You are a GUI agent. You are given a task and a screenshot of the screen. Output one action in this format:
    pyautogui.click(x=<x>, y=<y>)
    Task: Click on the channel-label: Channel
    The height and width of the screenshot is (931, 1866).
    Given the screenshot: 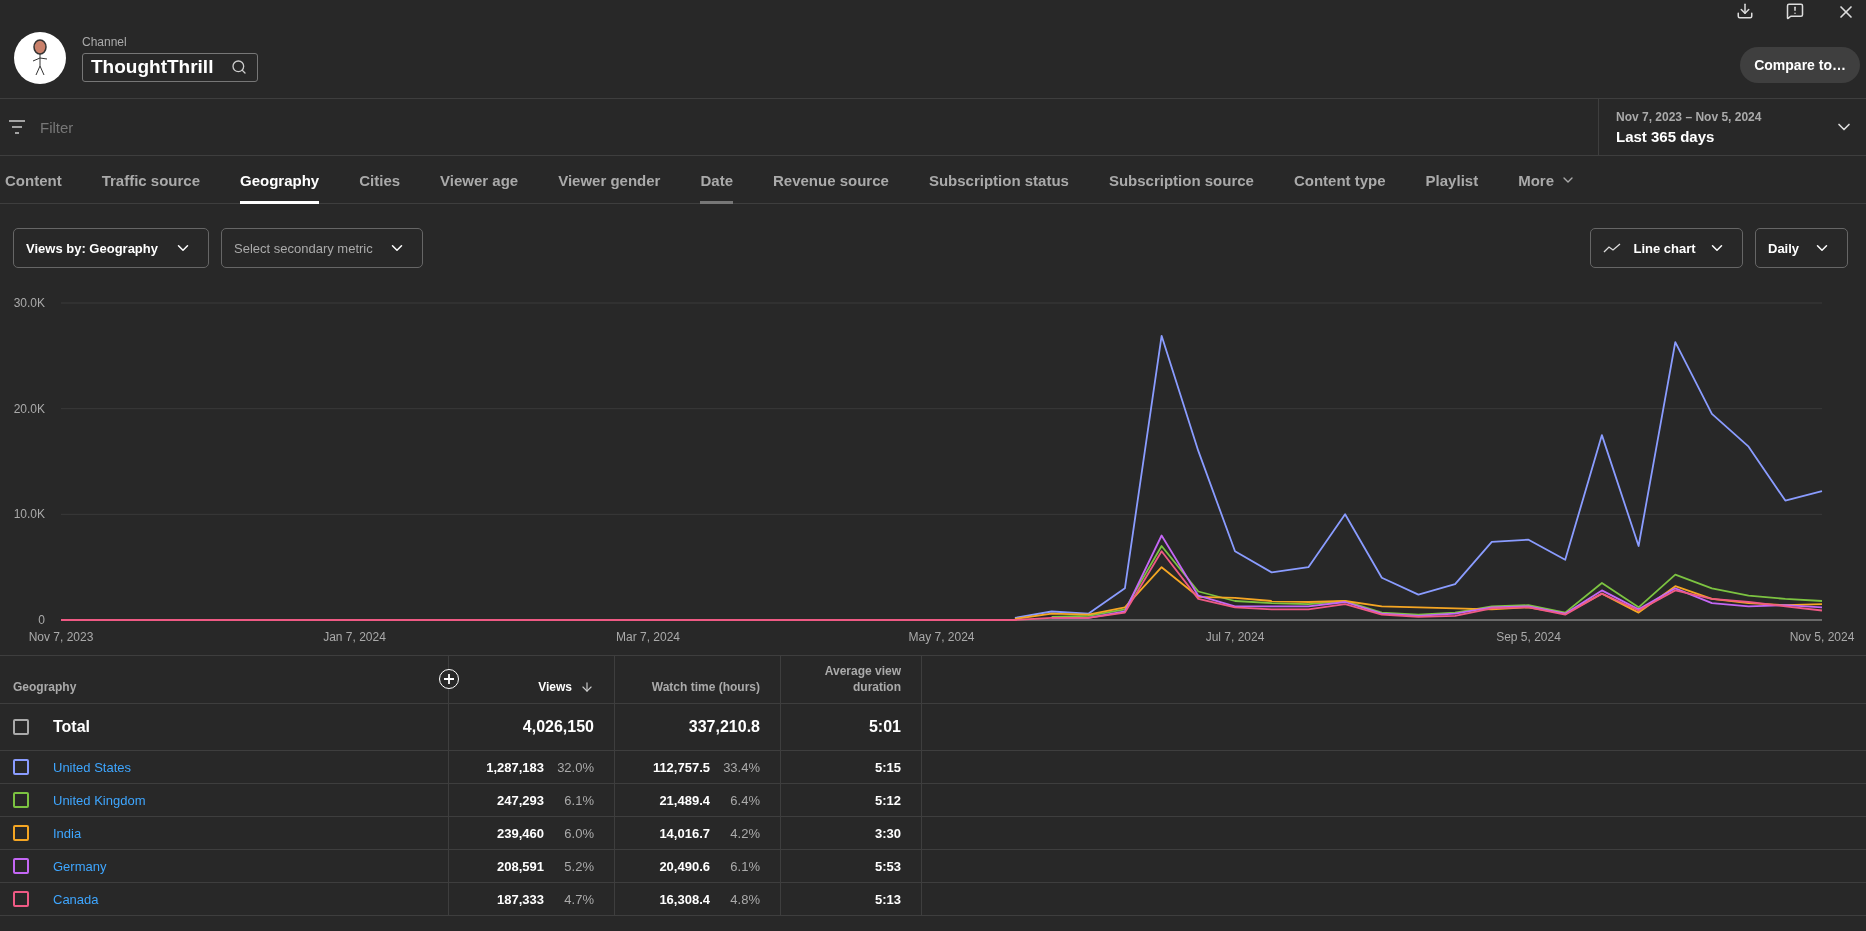 What is the action you would take?
    pyautogui.click(x=105, y=41)
    